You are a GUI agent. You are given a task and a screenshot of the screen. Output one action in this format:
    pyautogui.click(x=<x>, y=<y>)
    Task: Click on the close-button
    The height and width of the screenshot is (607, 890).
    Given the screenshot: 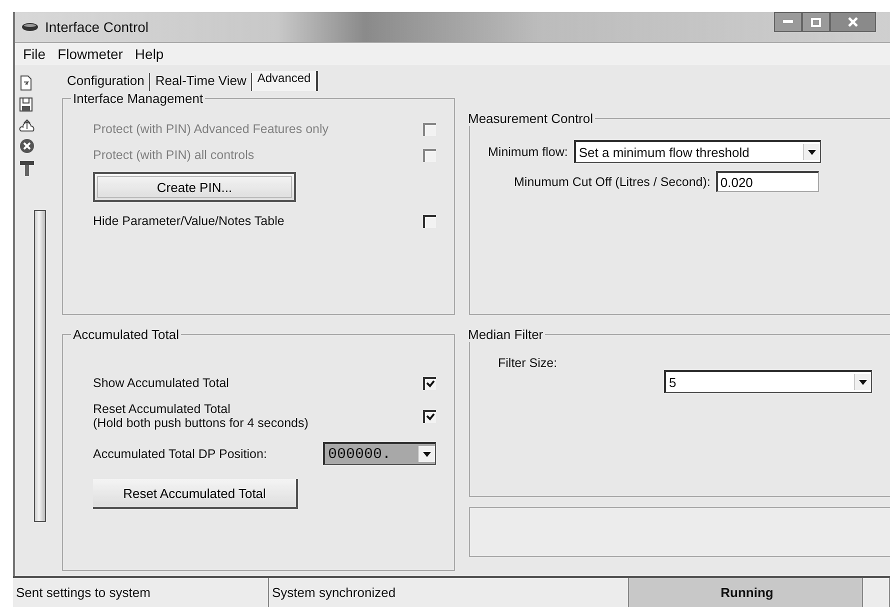 What is the action you would take?
    pyautogui.click(x=853, y=22)
    